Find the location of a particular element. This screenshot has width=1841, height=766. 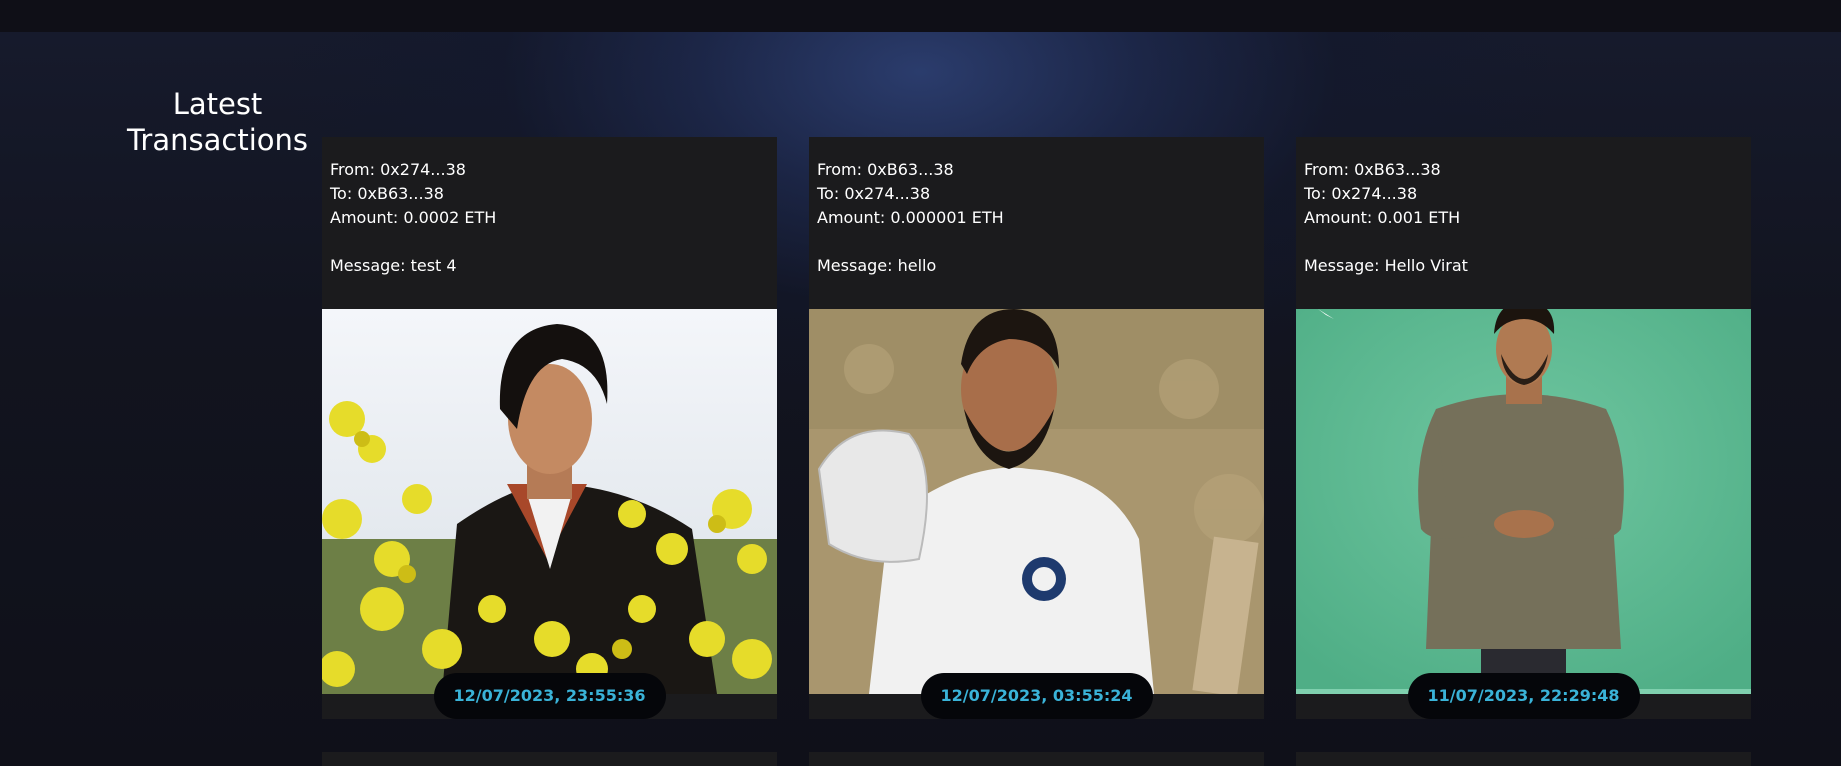

section-title-line-2: Transactions is located at coordinates (217, 140).